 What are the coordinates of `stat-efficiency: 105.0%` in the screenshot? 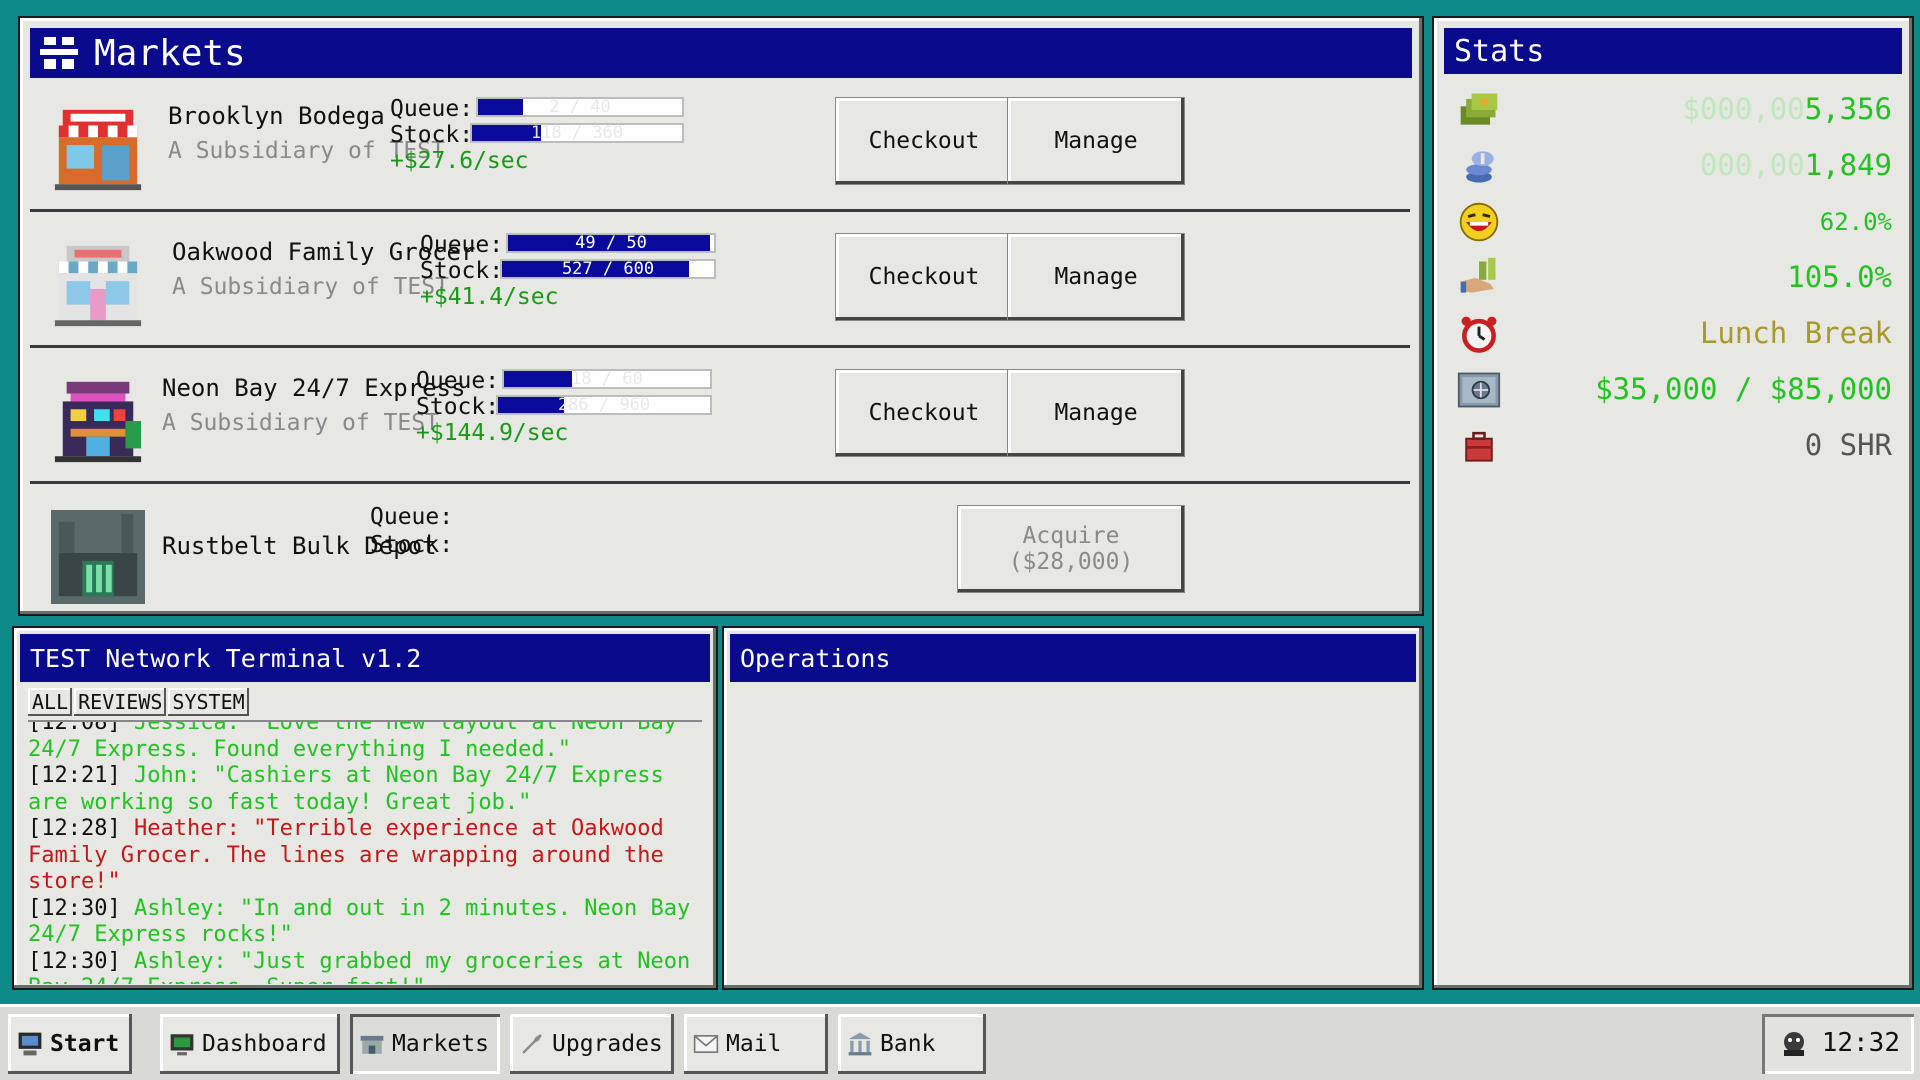 It's located at (1672, 277).